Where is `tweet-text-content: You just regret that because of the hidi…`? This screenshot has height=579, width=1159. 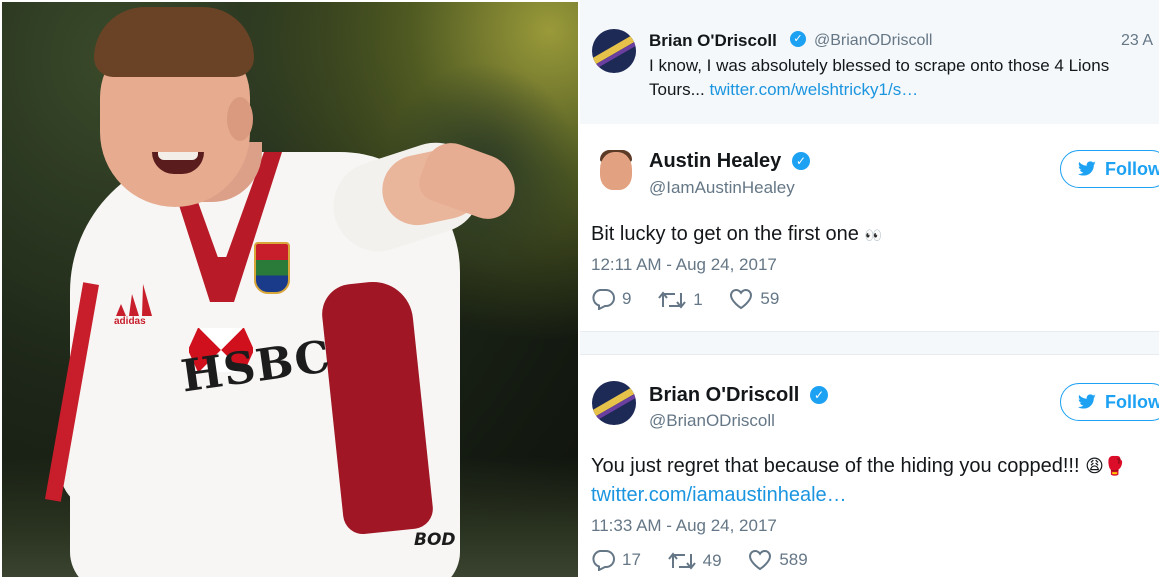
tweet-text-content: You just regret that because of the hidi… is located at coordinates (835, 466).